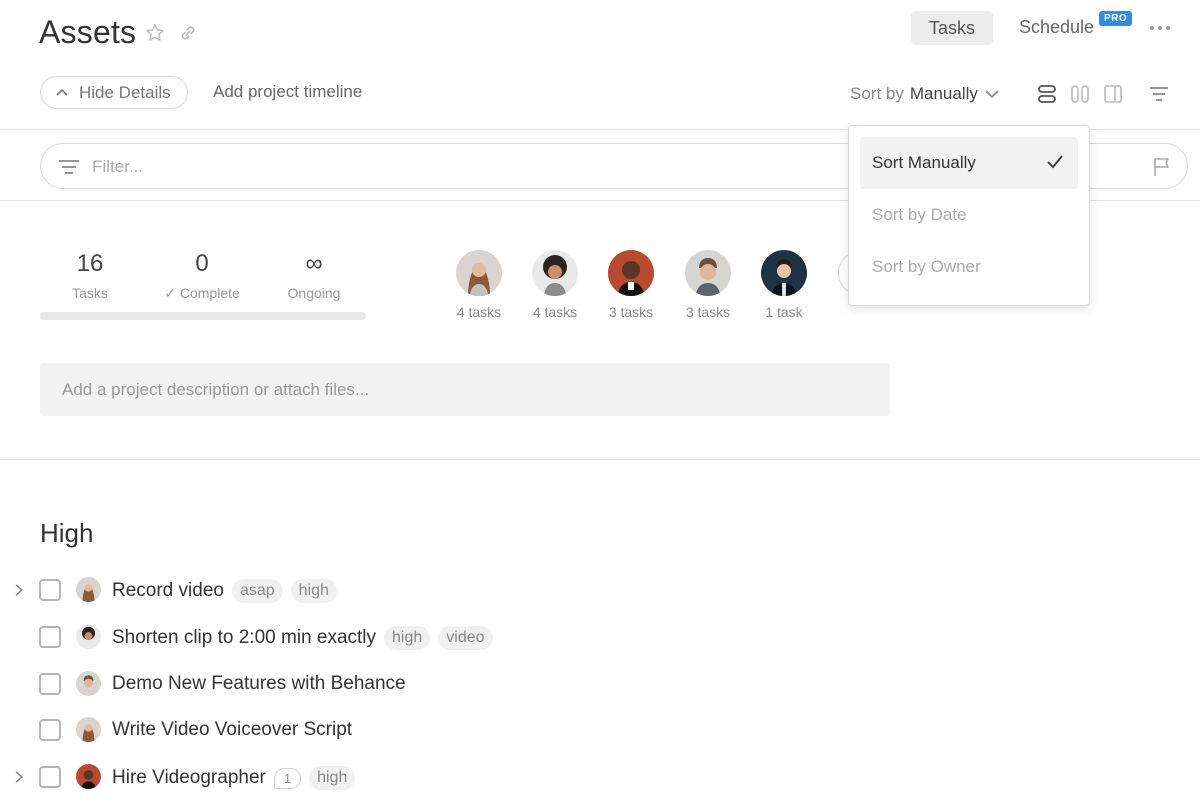  I want to click on tab-schedule: Schedule, so click(1056, 27).